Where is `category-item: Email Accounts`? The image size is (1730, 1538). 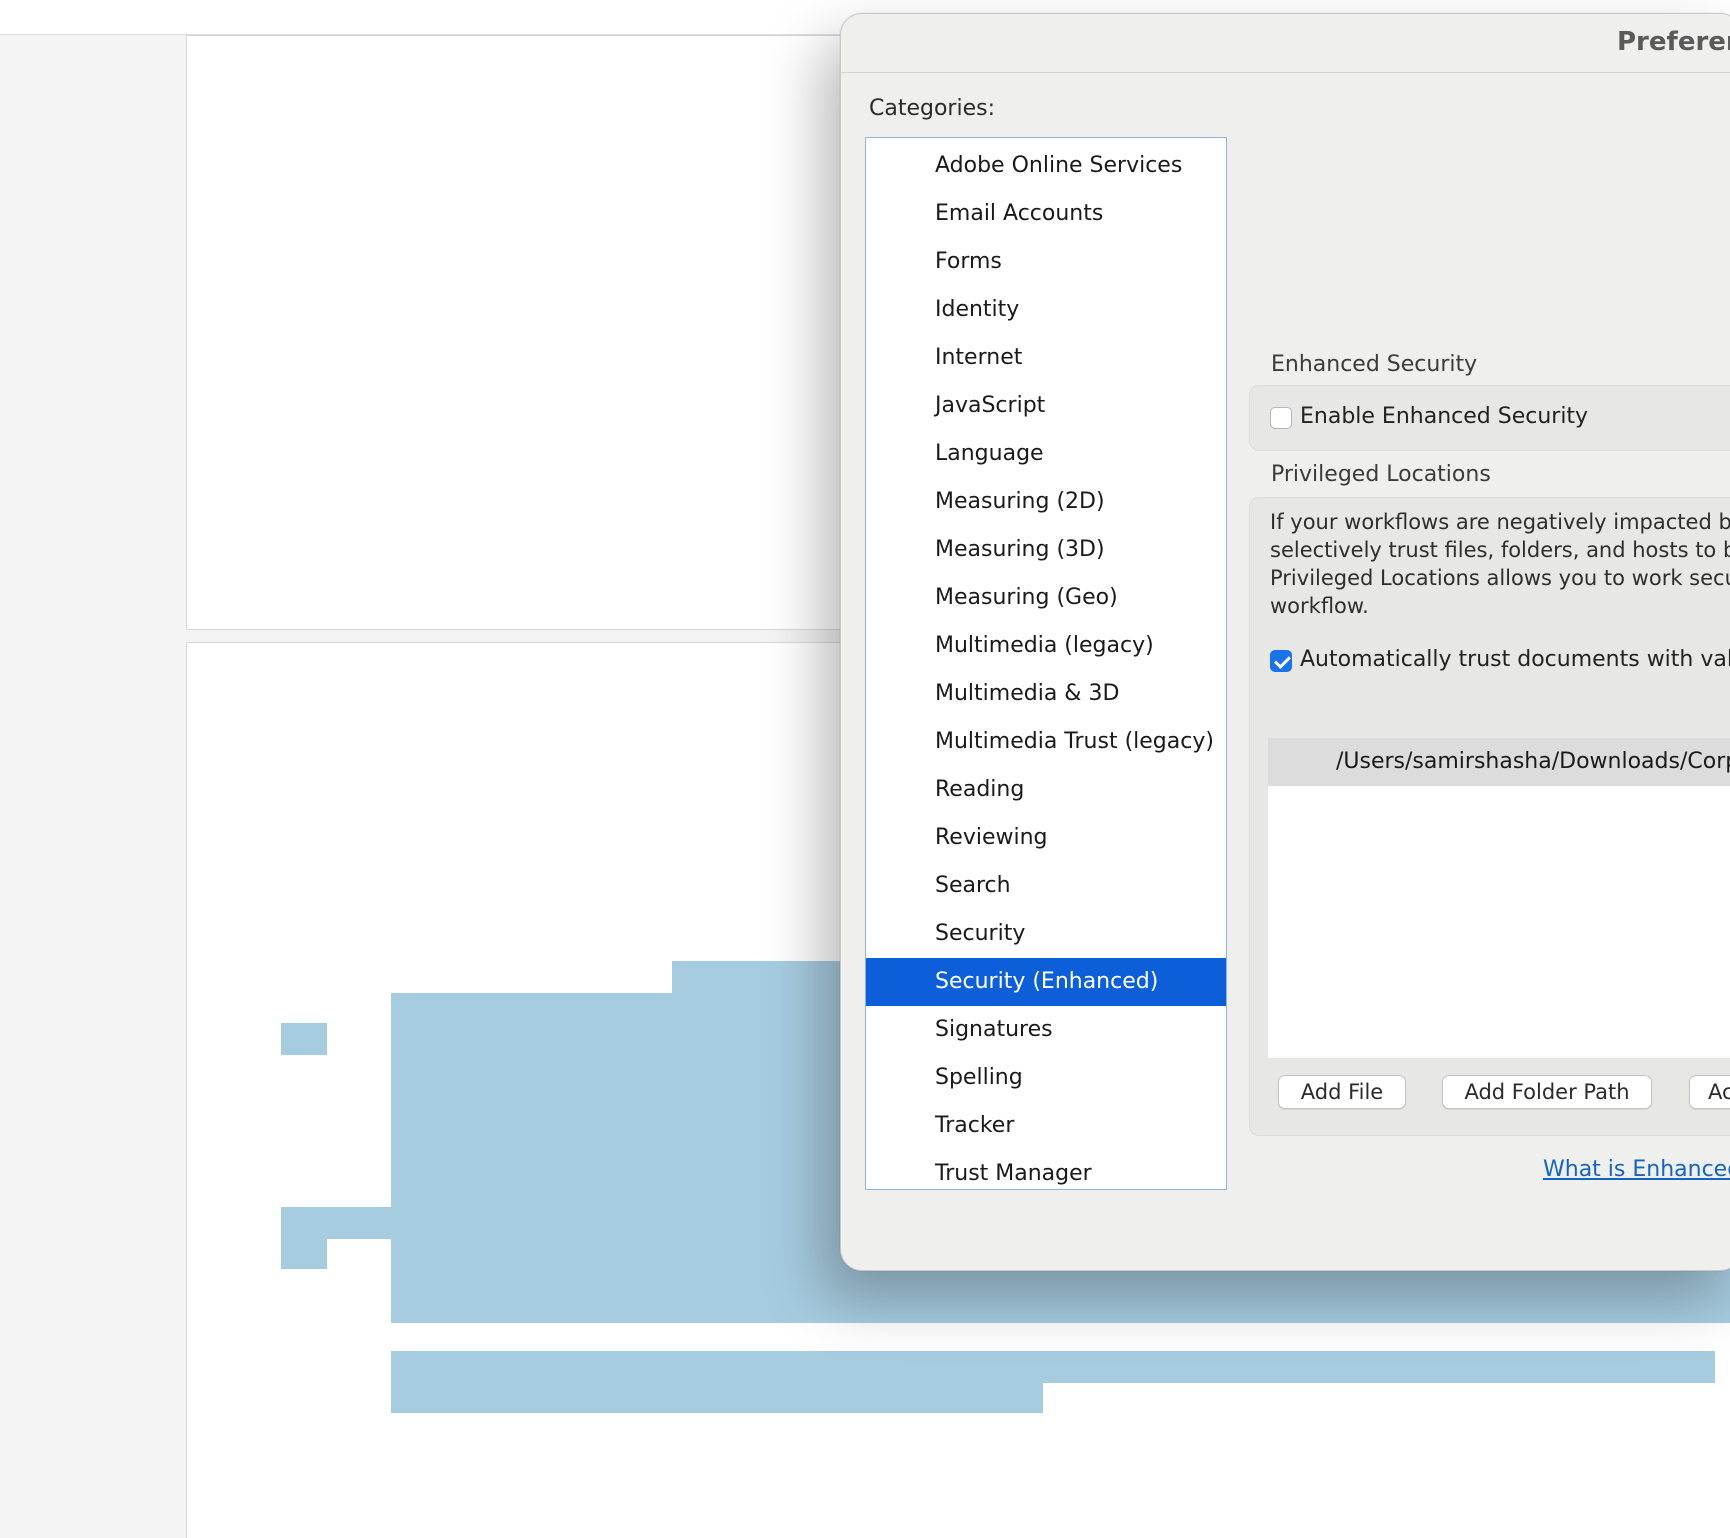 category-item: Email Accounts is located at coordinates (1046, 214).